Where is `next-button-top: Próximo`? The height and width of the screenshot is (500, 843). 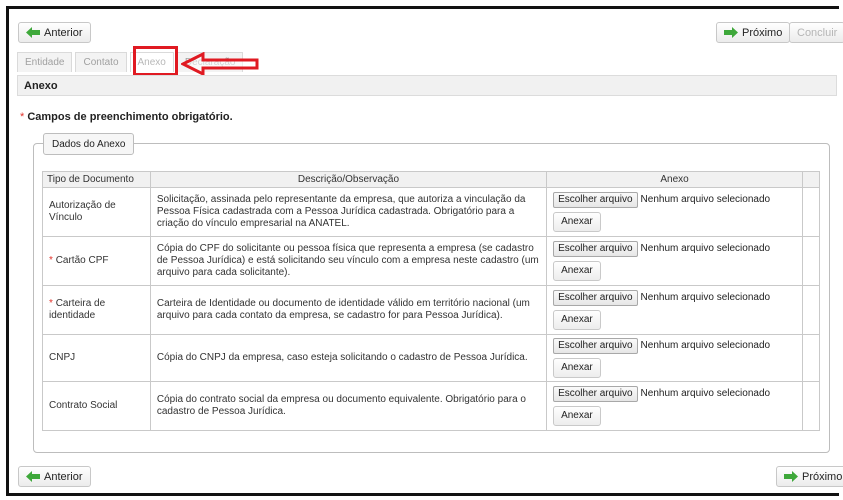
next-button-top: Próximo is located at coordinates (753, 32).